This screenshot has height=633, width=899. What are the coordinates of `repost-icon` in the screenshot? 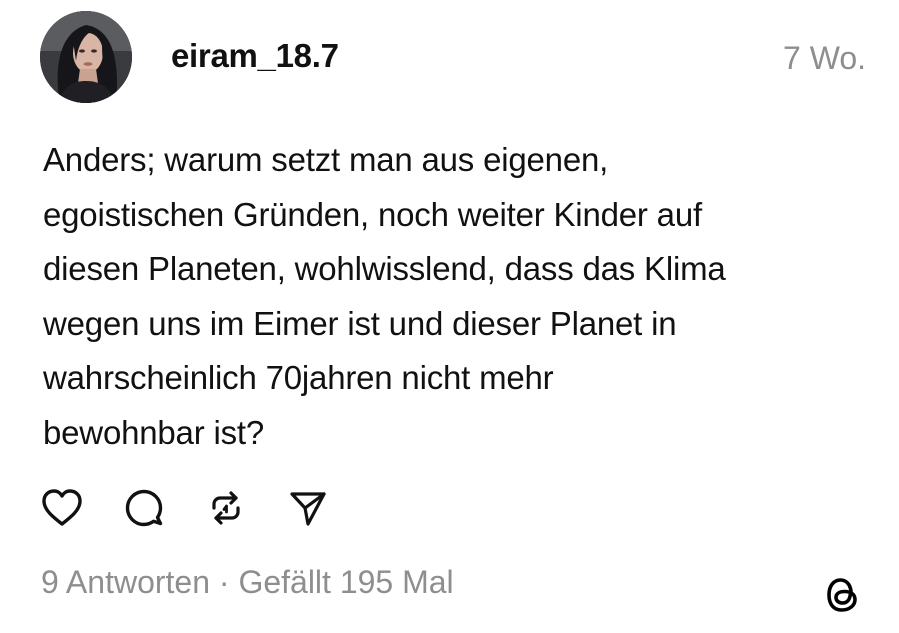 It's located at (226, 508).